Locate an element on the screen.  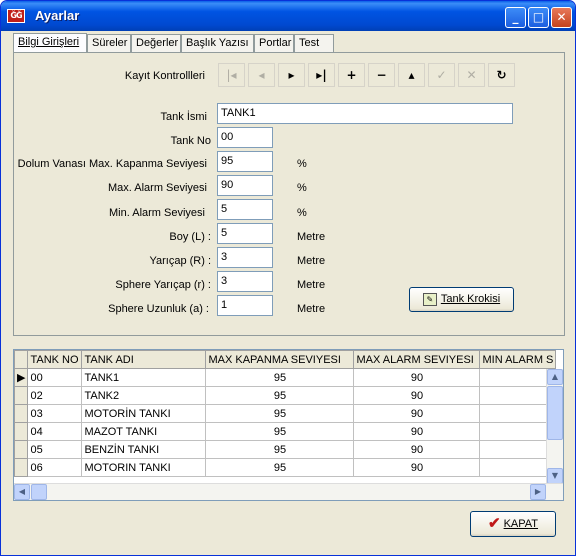
post-record-button: ✓ is located at coordinates (441, 75).